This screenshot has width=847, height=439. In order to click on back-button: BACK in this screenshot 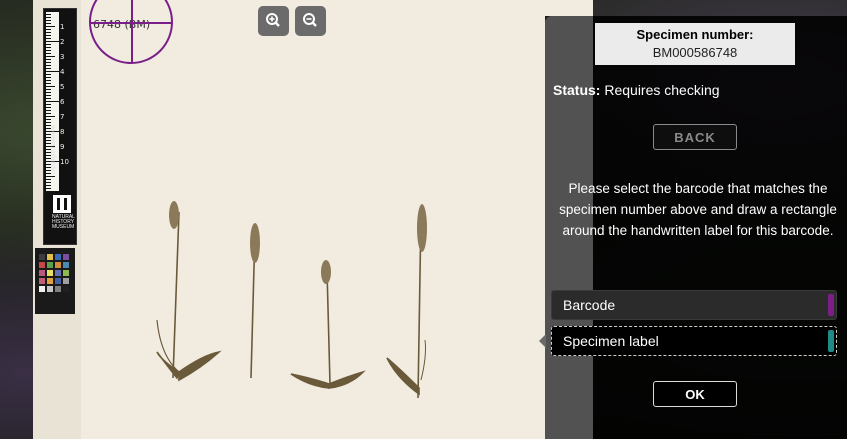, I will do `click(695, 137)`.